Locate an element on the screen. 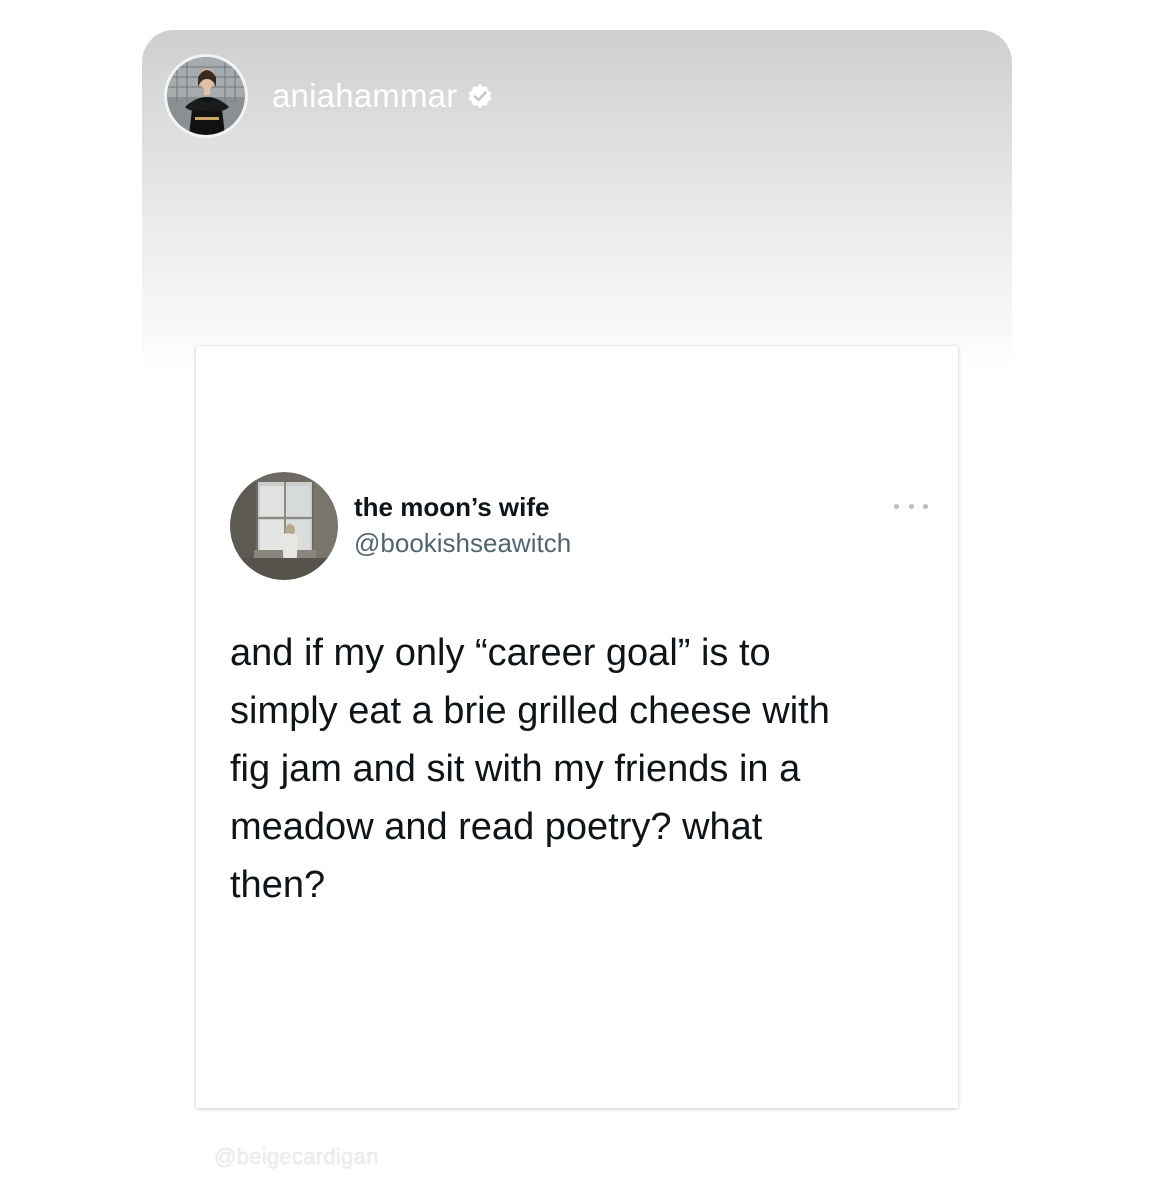  story-header: aniahammar is located at coordinates (328, 96).